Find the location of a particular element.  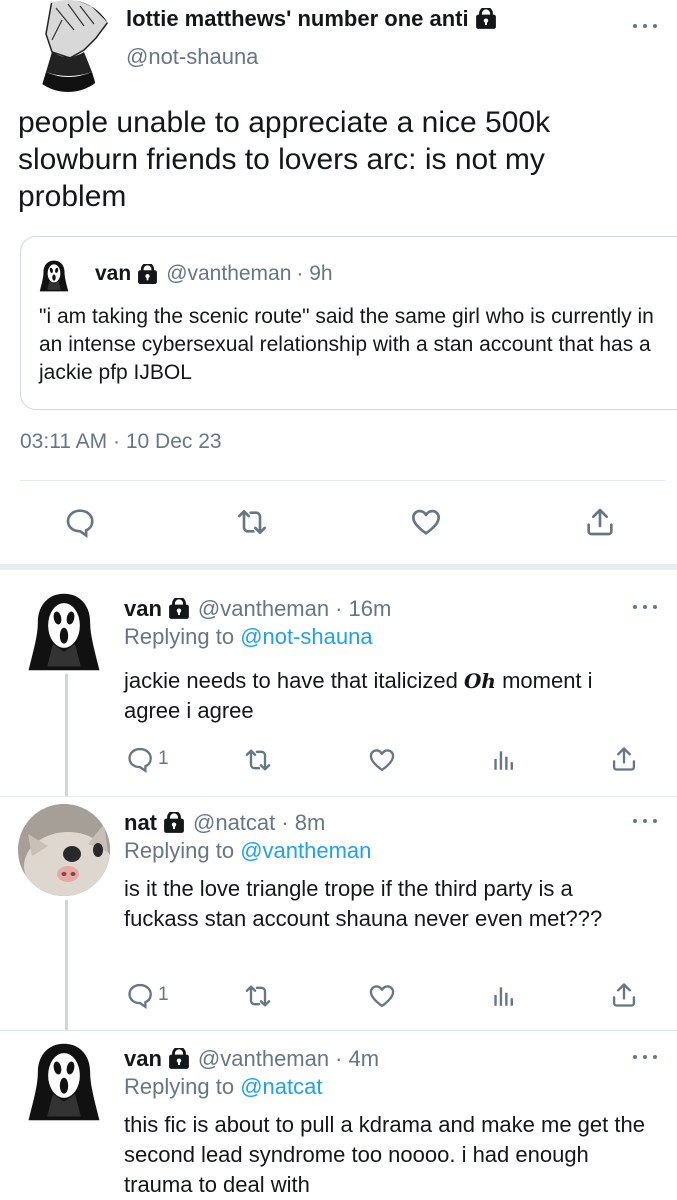

reply1-avatar is located at coordinates (64, 632).